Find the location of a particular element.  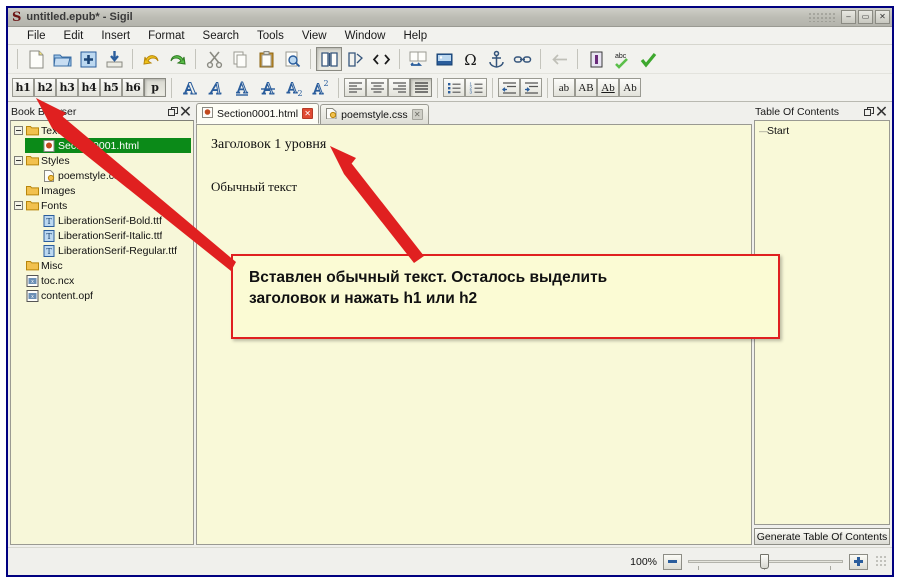

window-title: untitled.epub* - Sigil is located at coordinates (79, 17).